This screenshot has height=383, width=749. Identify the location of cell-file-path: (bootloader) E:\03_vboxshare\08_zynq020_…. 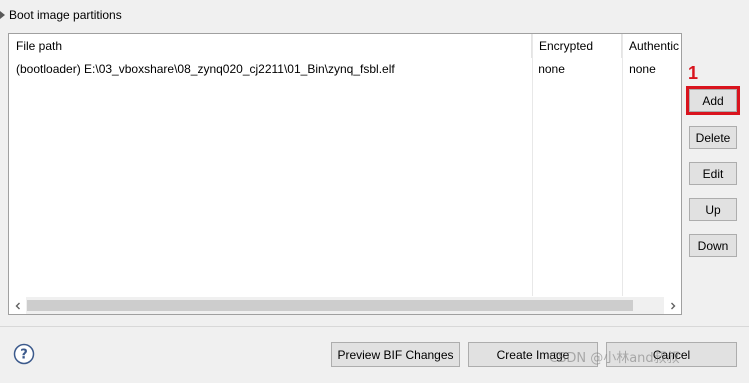
(205, 69).